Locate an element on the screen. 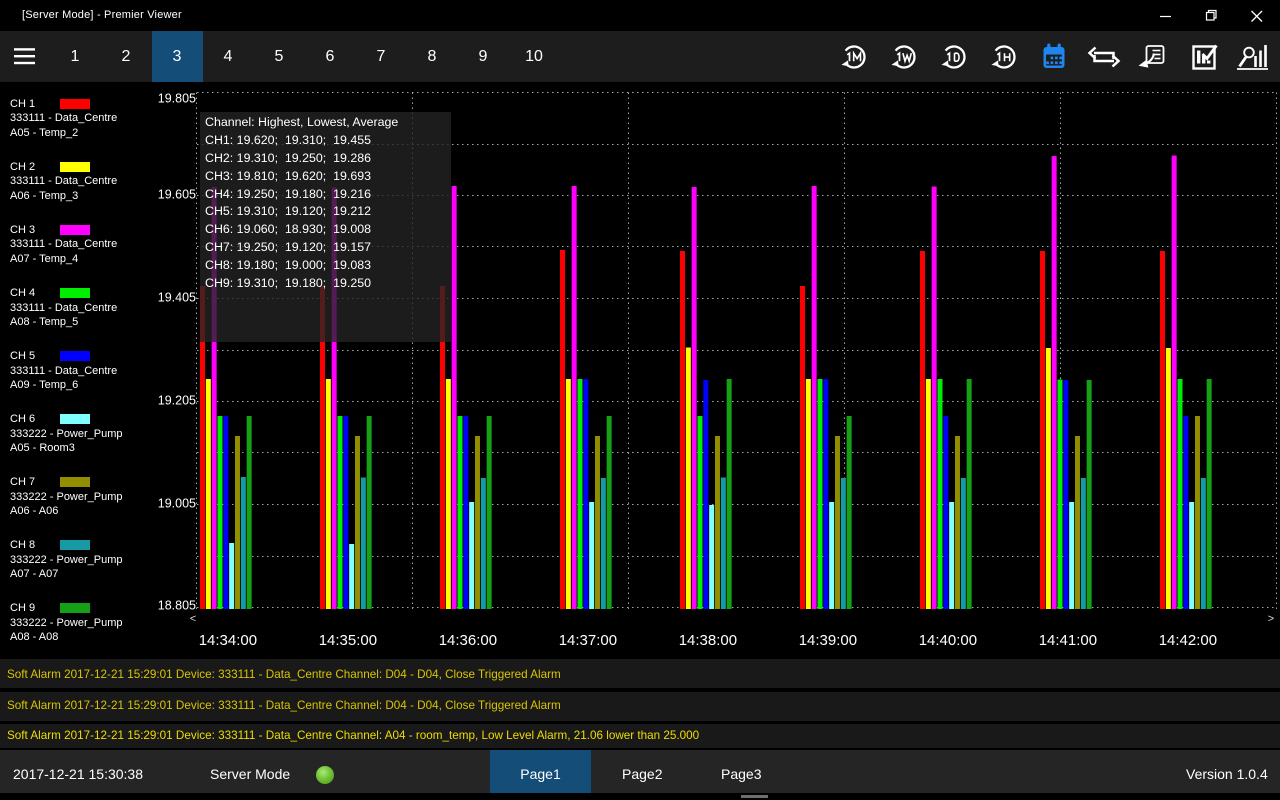  svg-text: 14:36:00 is located at coordinates (468, 640).